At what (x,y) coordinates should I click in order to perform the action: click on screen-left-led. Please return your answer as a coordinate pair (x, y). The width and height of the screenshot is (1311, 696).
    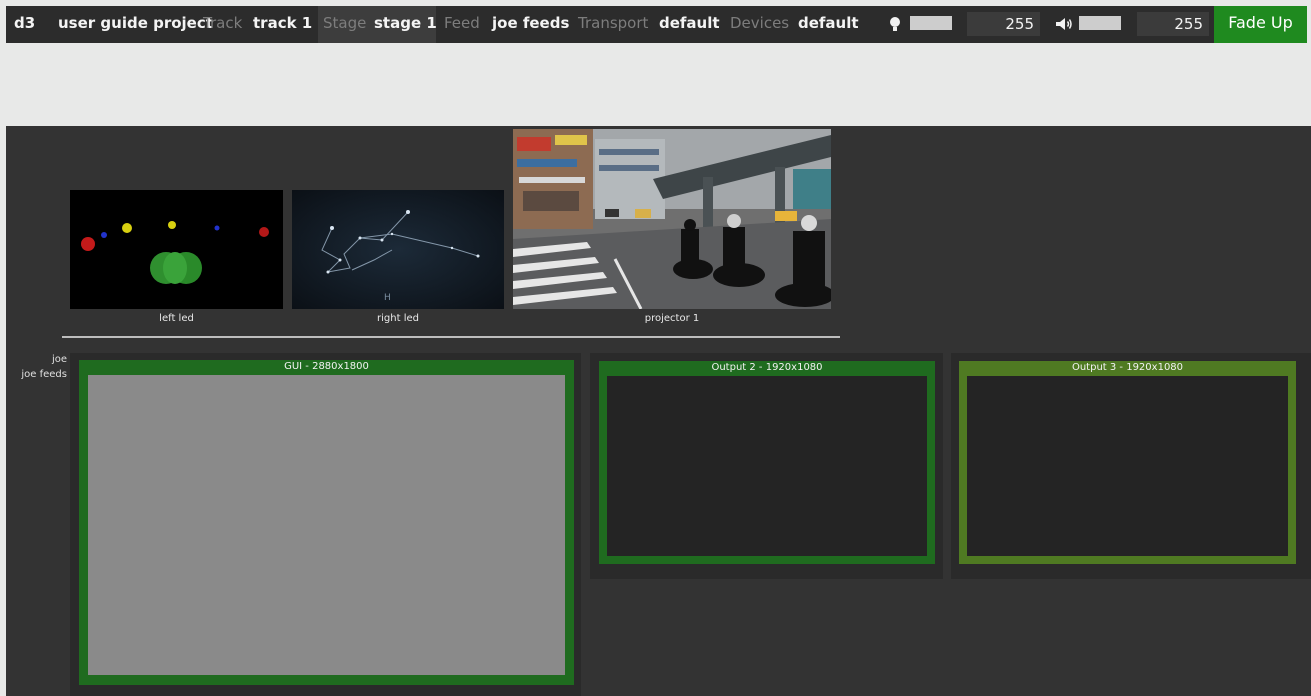
    Looking at the image, I should click on (176, 249).